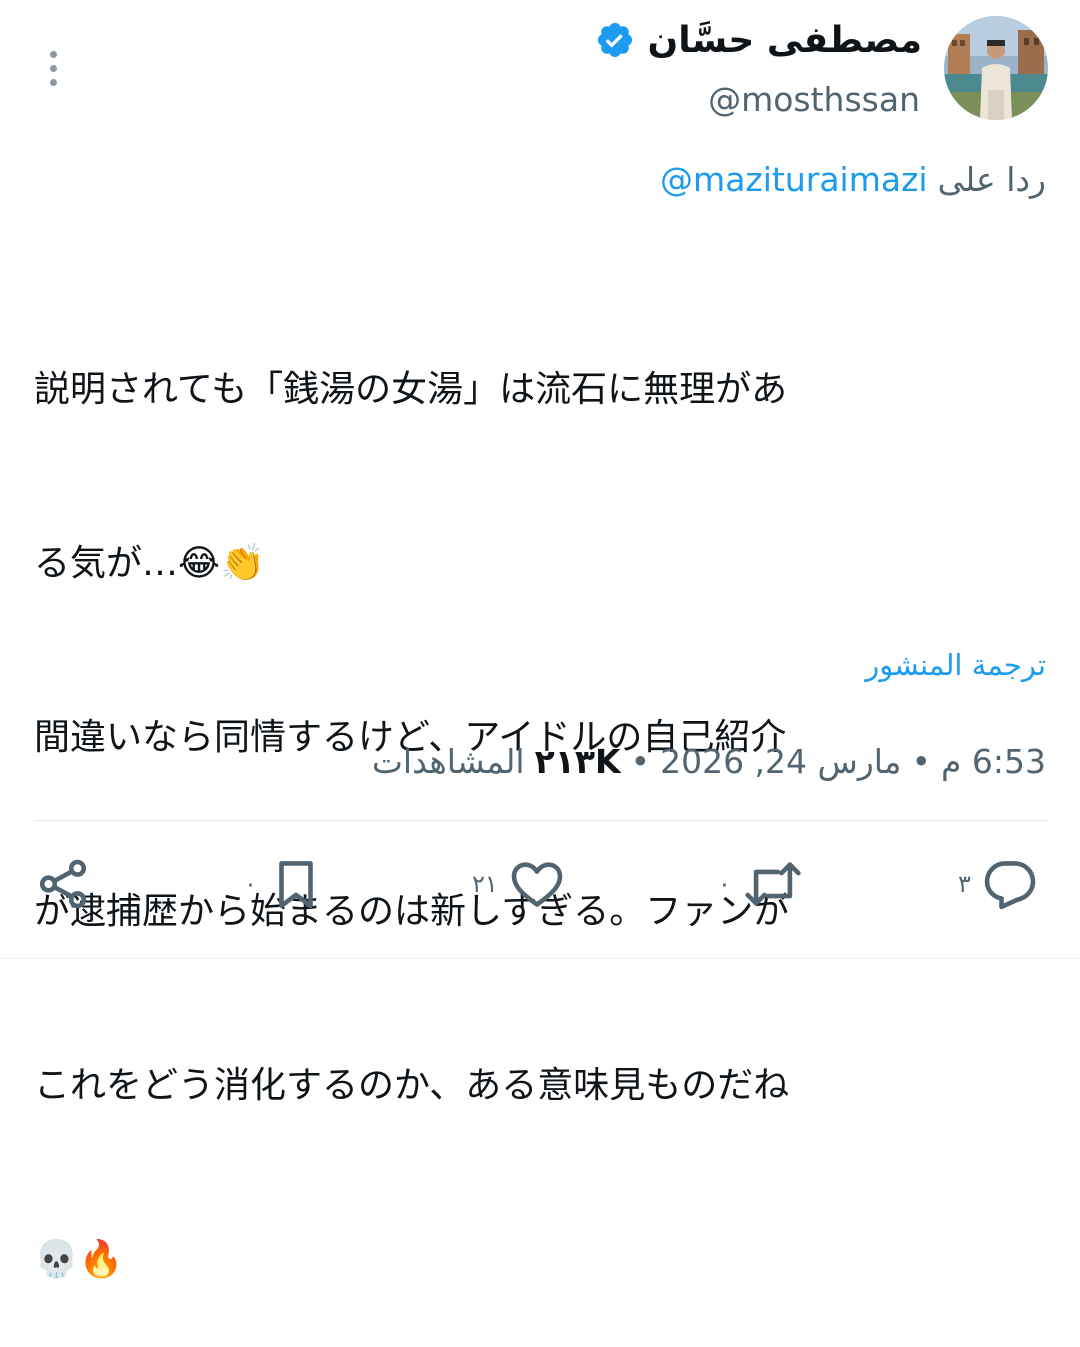  What do you see at coordinates (412, 1085) in the screenshot?
I see `tweet-text-line: これをどう消化するのか、ある意味見ものだね` at bounding box center [412, 1085].